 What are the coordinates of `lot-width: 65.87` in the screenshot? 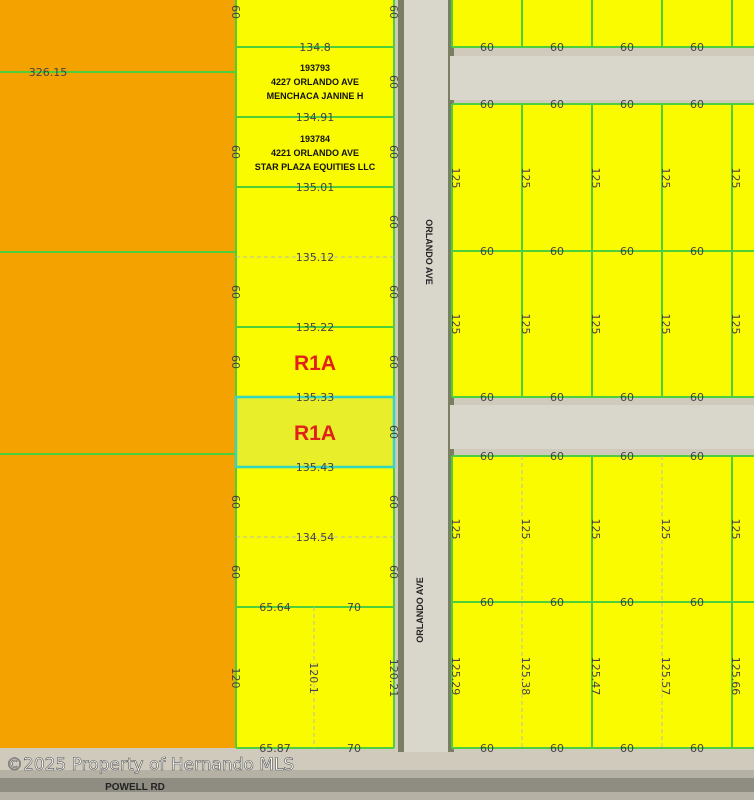 It's located at (275, 748).